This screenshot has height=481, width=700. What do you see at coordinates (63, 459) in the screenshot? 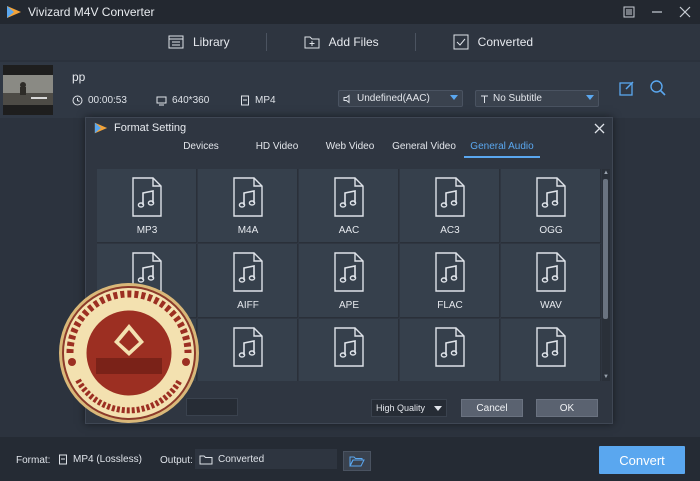
I see `file-icon` at bounding box center [63, 459].